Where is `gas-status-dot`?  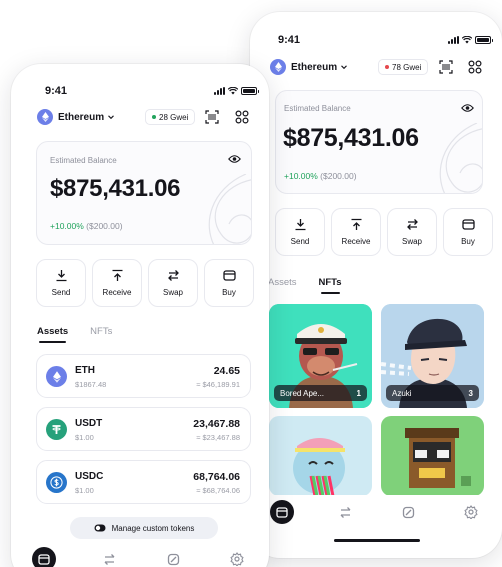
gas-status-dot is located at coordinates (154, 117).